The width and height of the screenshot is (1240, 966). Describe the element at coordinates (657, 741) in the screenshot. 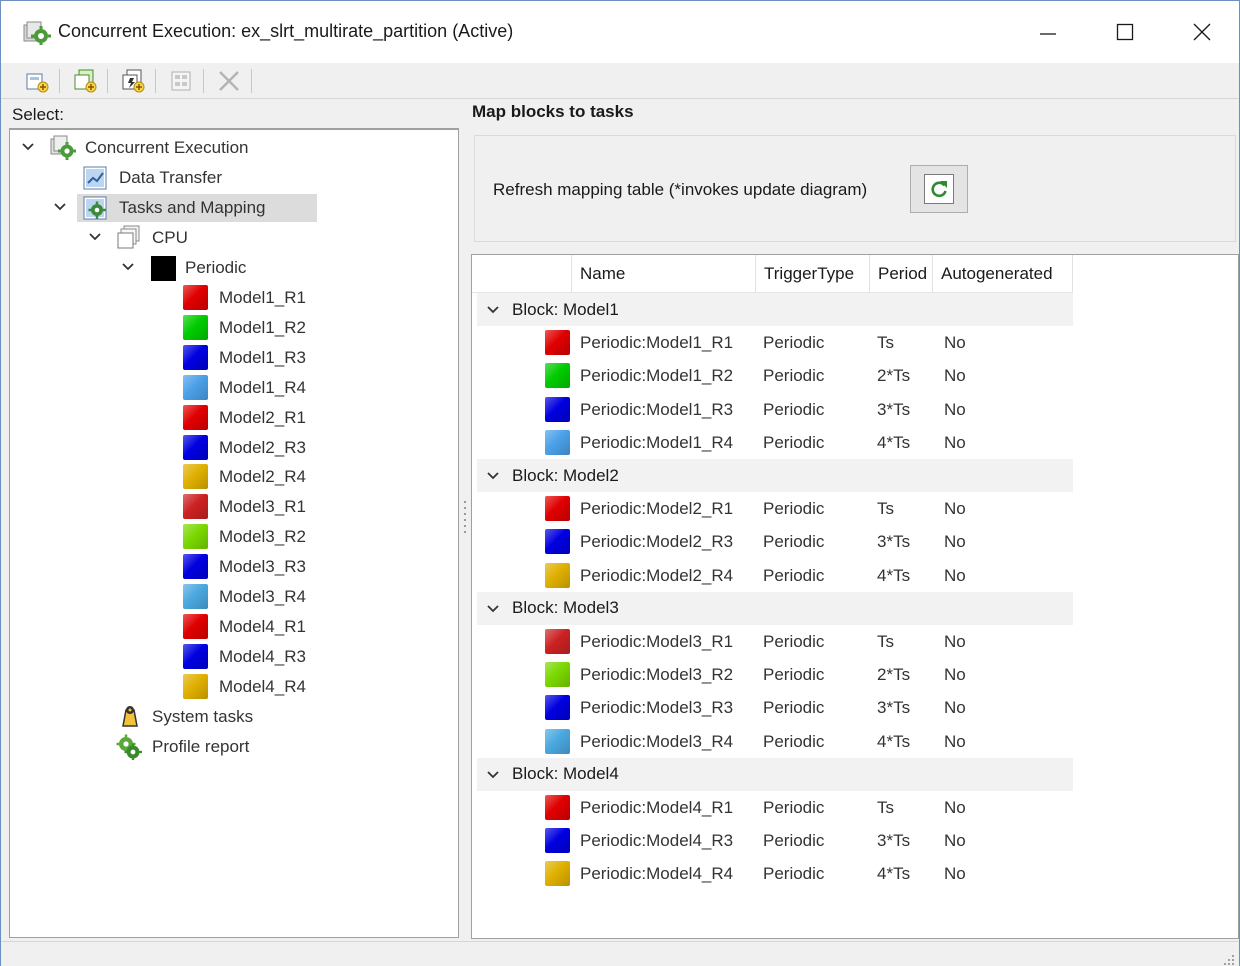

I see `cell-name: Periodic:Model3_R4` at that location.